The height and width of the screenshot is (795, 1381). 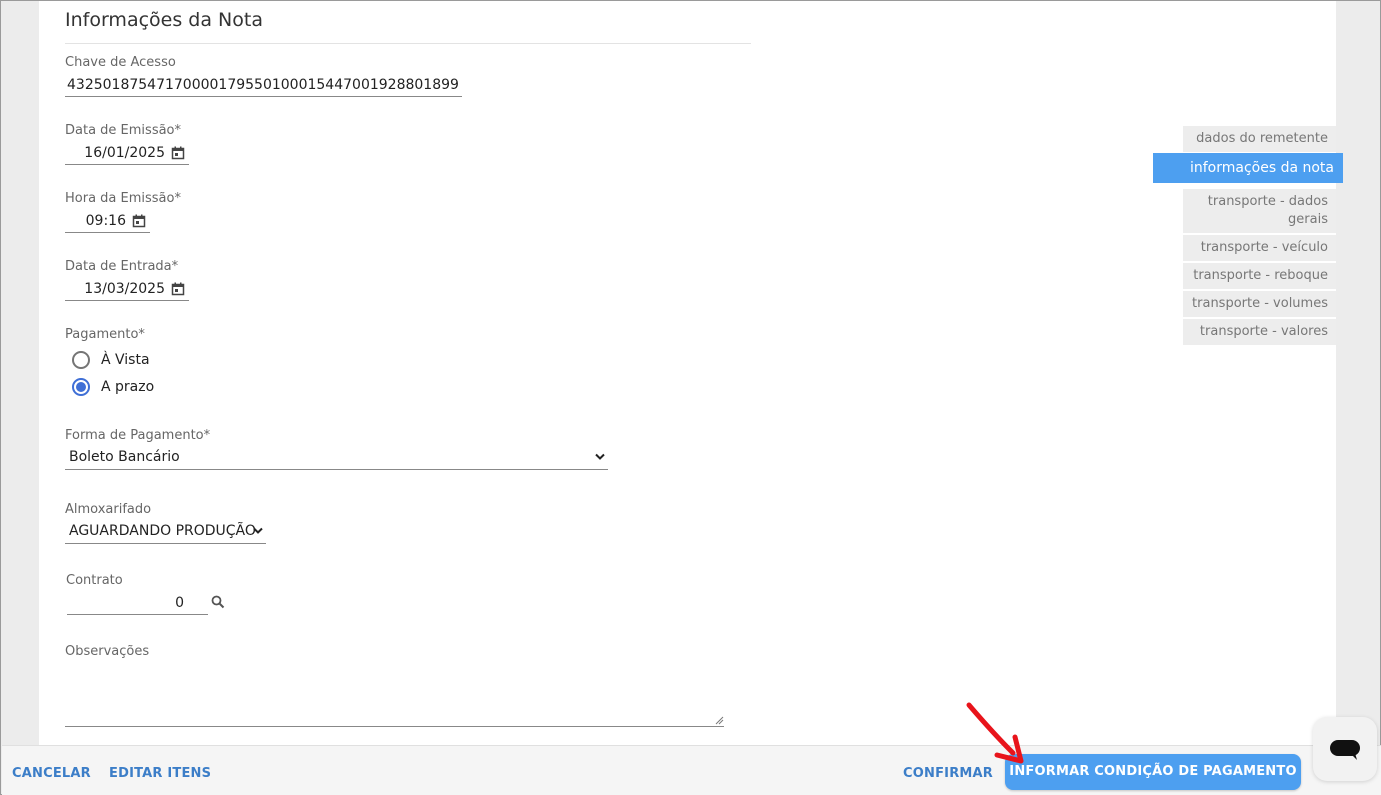 What do you see at coordinates (336, 458) in the screenshot?
I see `forma-pagamento-select: Boleto Bancário` at bounding box center [336, 458].